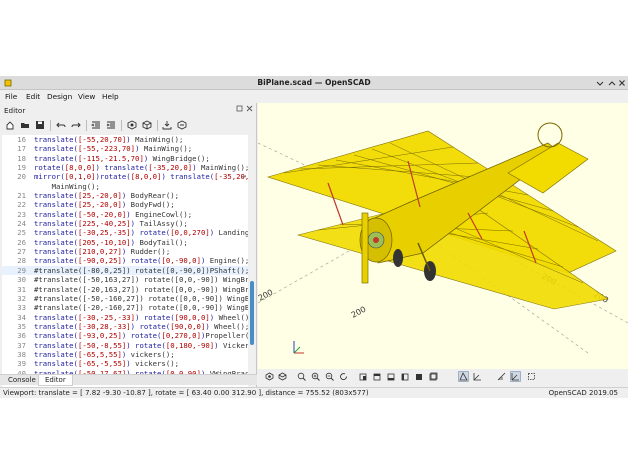 The height and width of the screenshot is (472, 628). Describe the element at coordinates (111, 125) in the screenshot. I see `indent-icon` at that location.